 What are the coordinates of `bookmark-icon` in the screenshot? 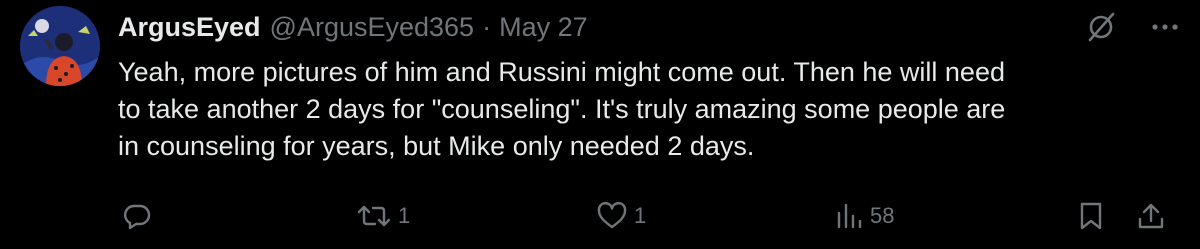 It's located at (1091, 216).